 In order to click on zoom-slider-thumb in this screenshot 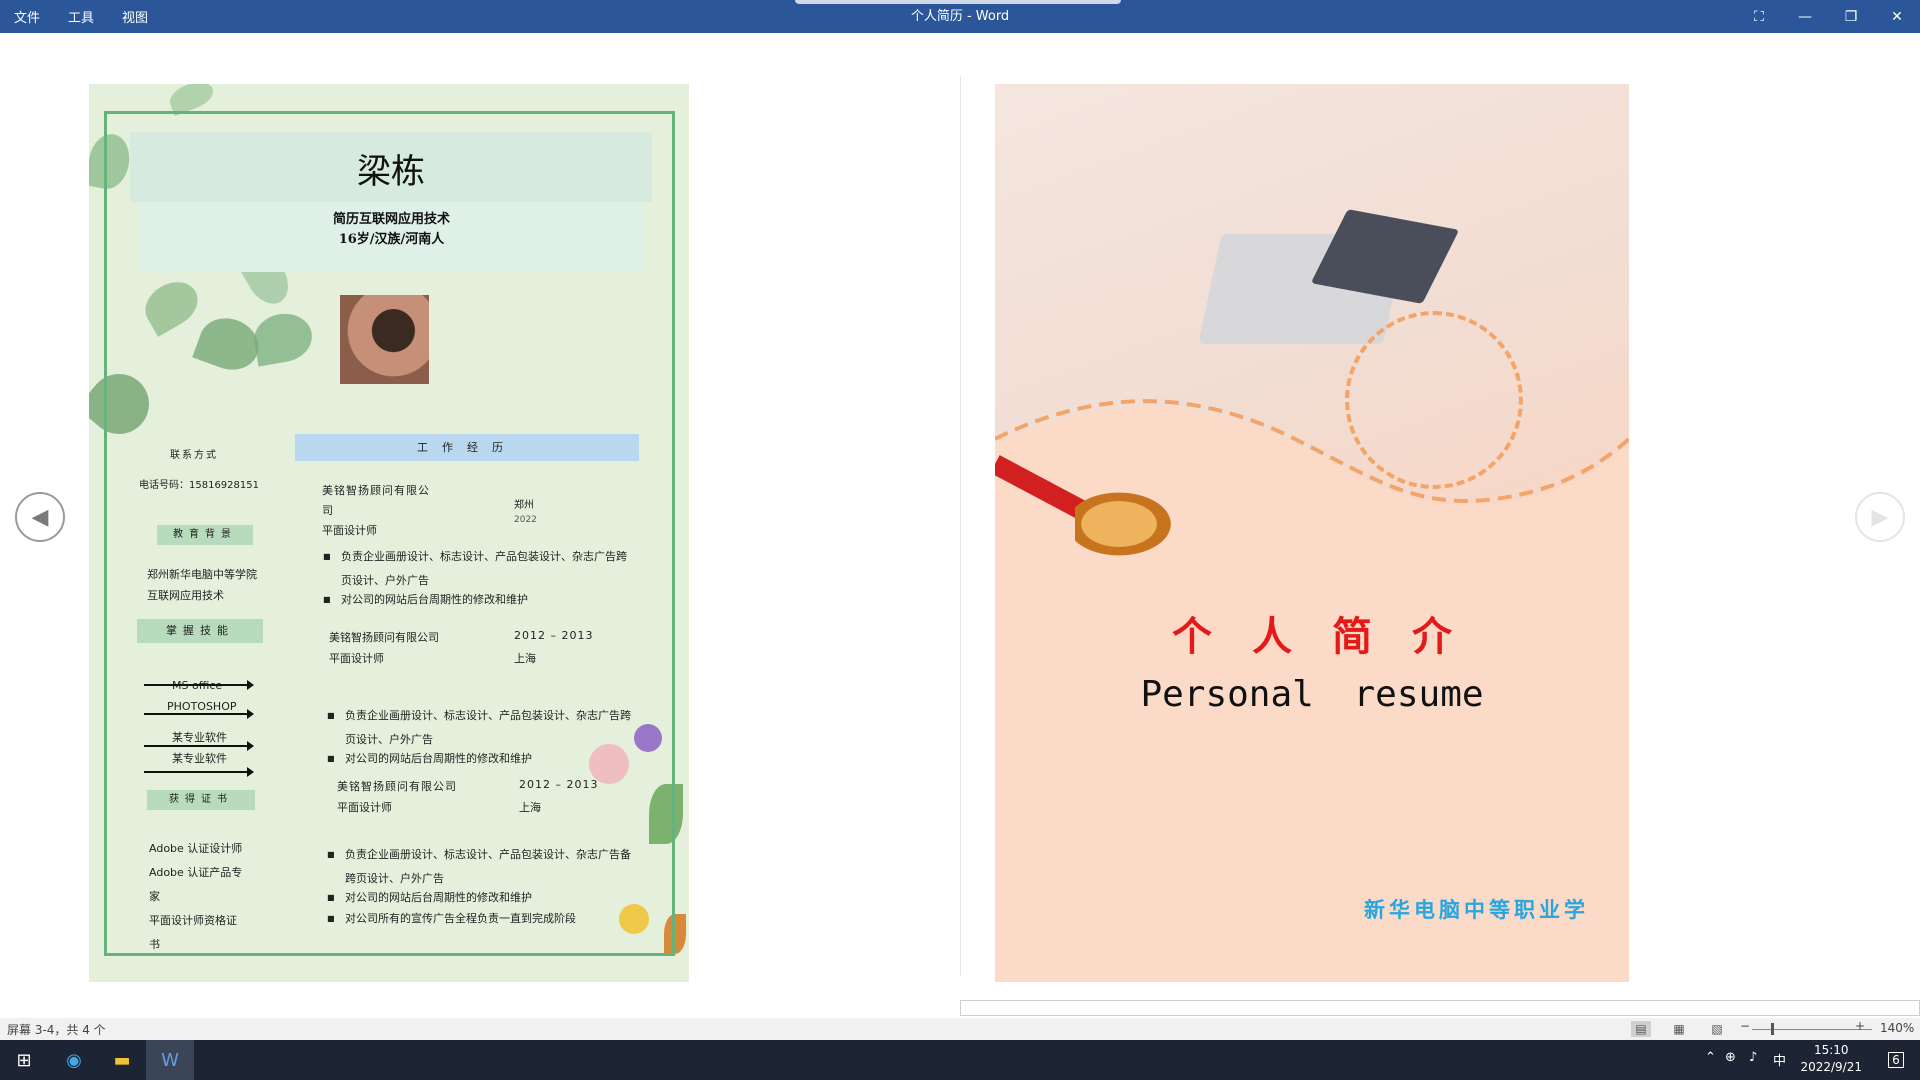, I will do `click(1772, 1029)`.